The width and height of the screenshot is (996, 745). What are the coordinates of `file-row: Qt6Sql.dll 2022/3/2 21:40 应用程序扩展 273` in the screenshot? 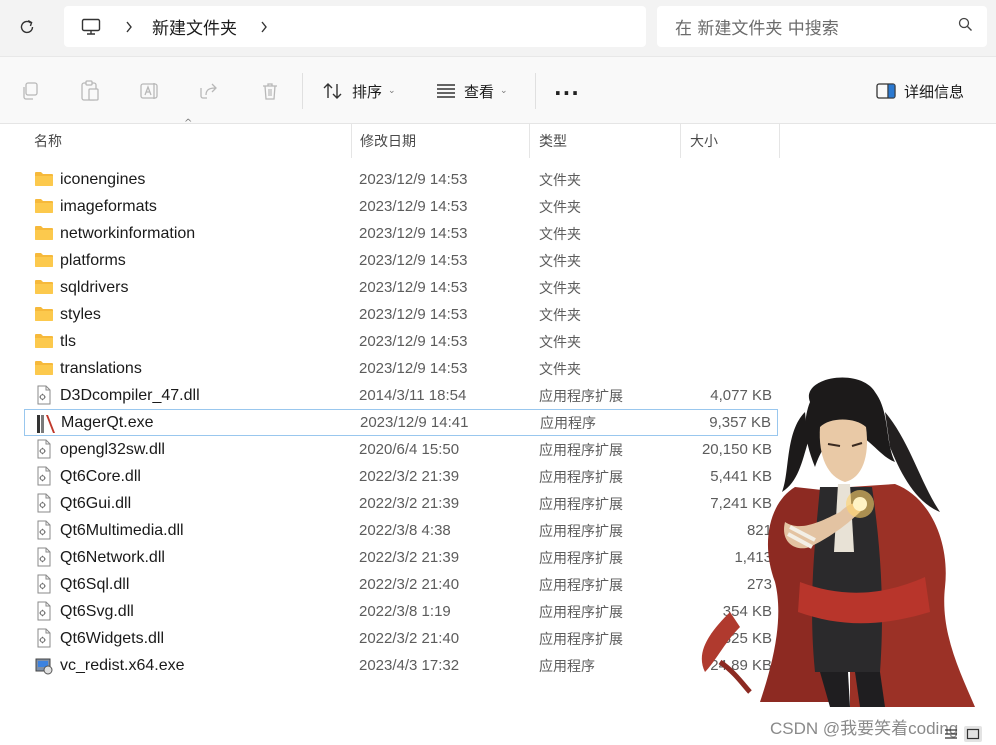 It's located at (401, 584).